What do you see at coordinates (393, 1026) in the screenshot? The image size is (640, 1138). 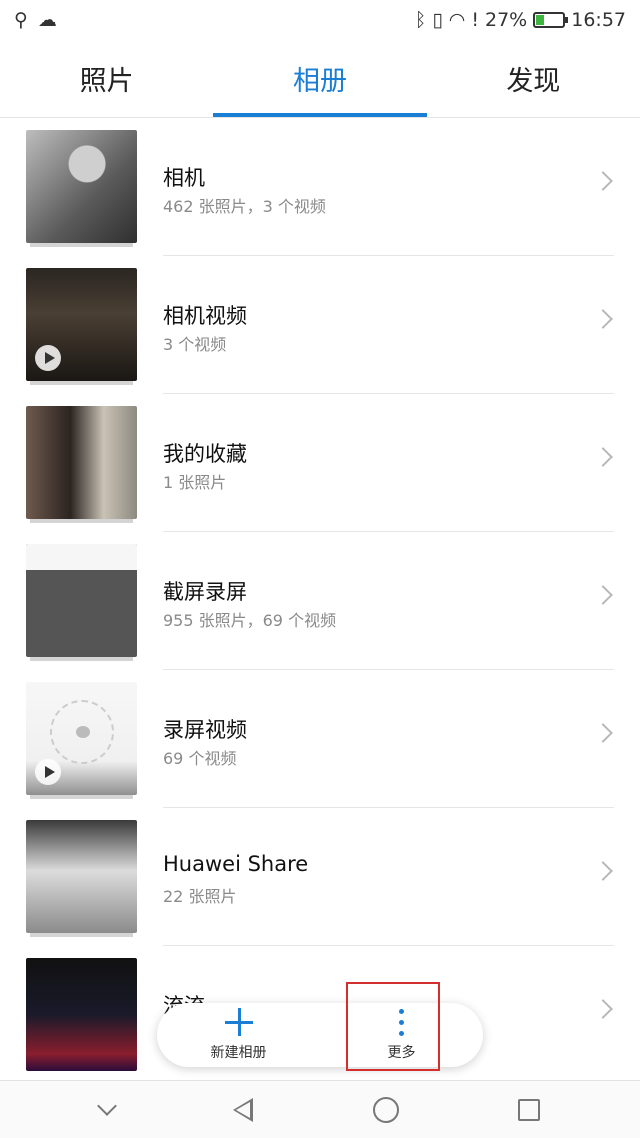 I see `highlight-box` at bounding box center [393, 1026].